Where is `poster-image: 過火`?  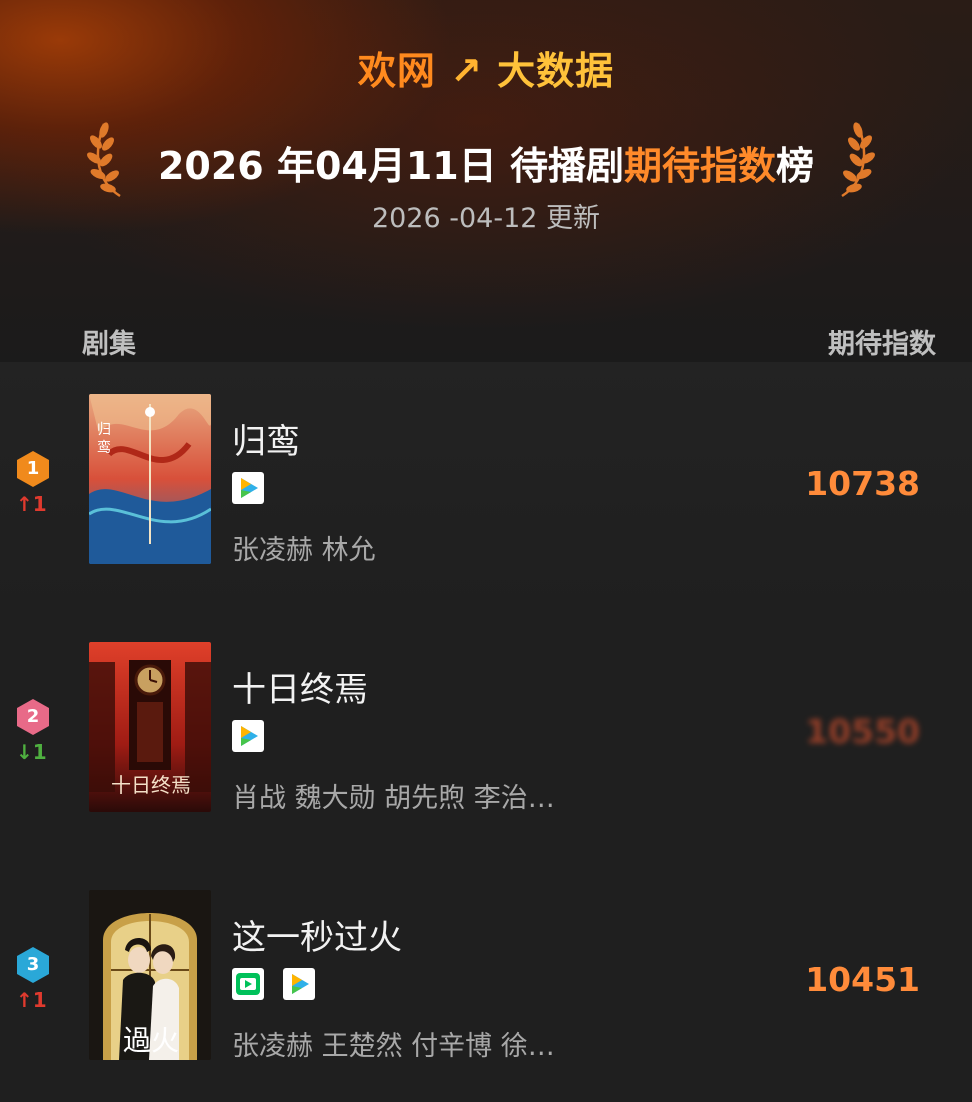 poster-image: 過火 is located at coordinates (150, 975).